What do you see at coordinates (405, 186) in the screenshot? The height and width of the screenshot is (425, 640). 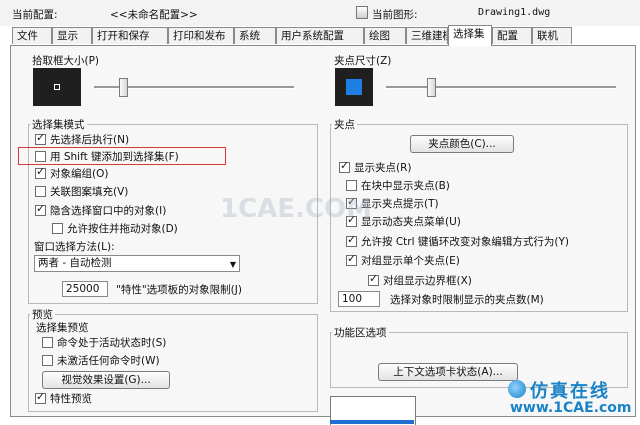 I see `label-grips-in-blocks: 在块中显示夹点(B)` at bounding box center [405, 186].